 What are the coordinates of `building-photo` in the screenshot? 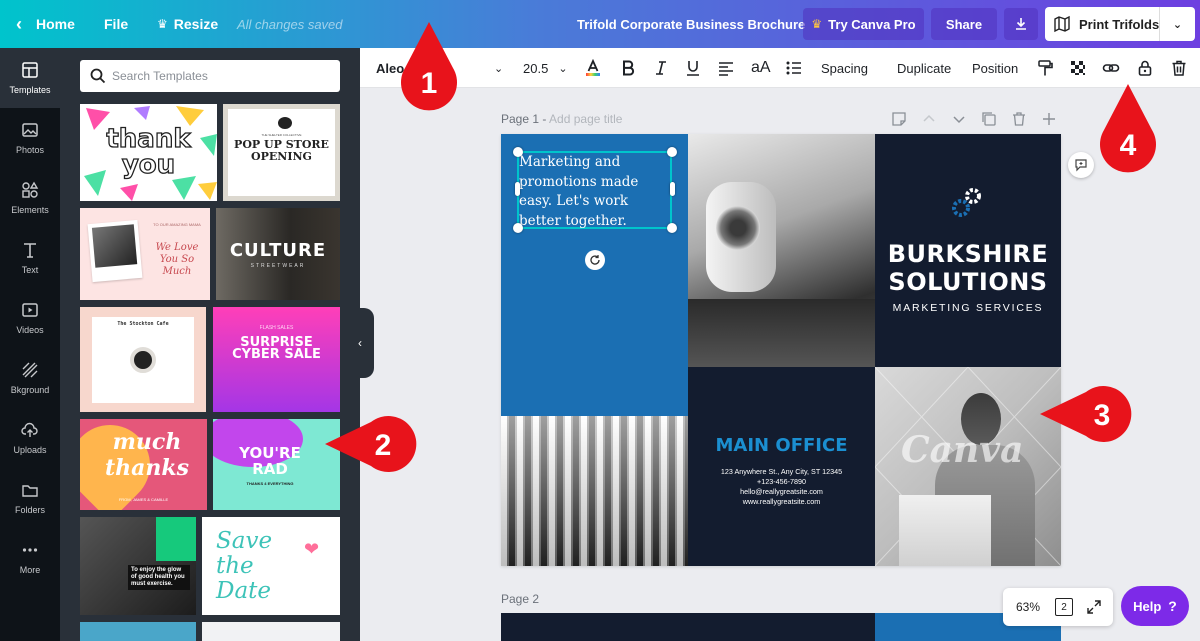 It's located at (594, 491).